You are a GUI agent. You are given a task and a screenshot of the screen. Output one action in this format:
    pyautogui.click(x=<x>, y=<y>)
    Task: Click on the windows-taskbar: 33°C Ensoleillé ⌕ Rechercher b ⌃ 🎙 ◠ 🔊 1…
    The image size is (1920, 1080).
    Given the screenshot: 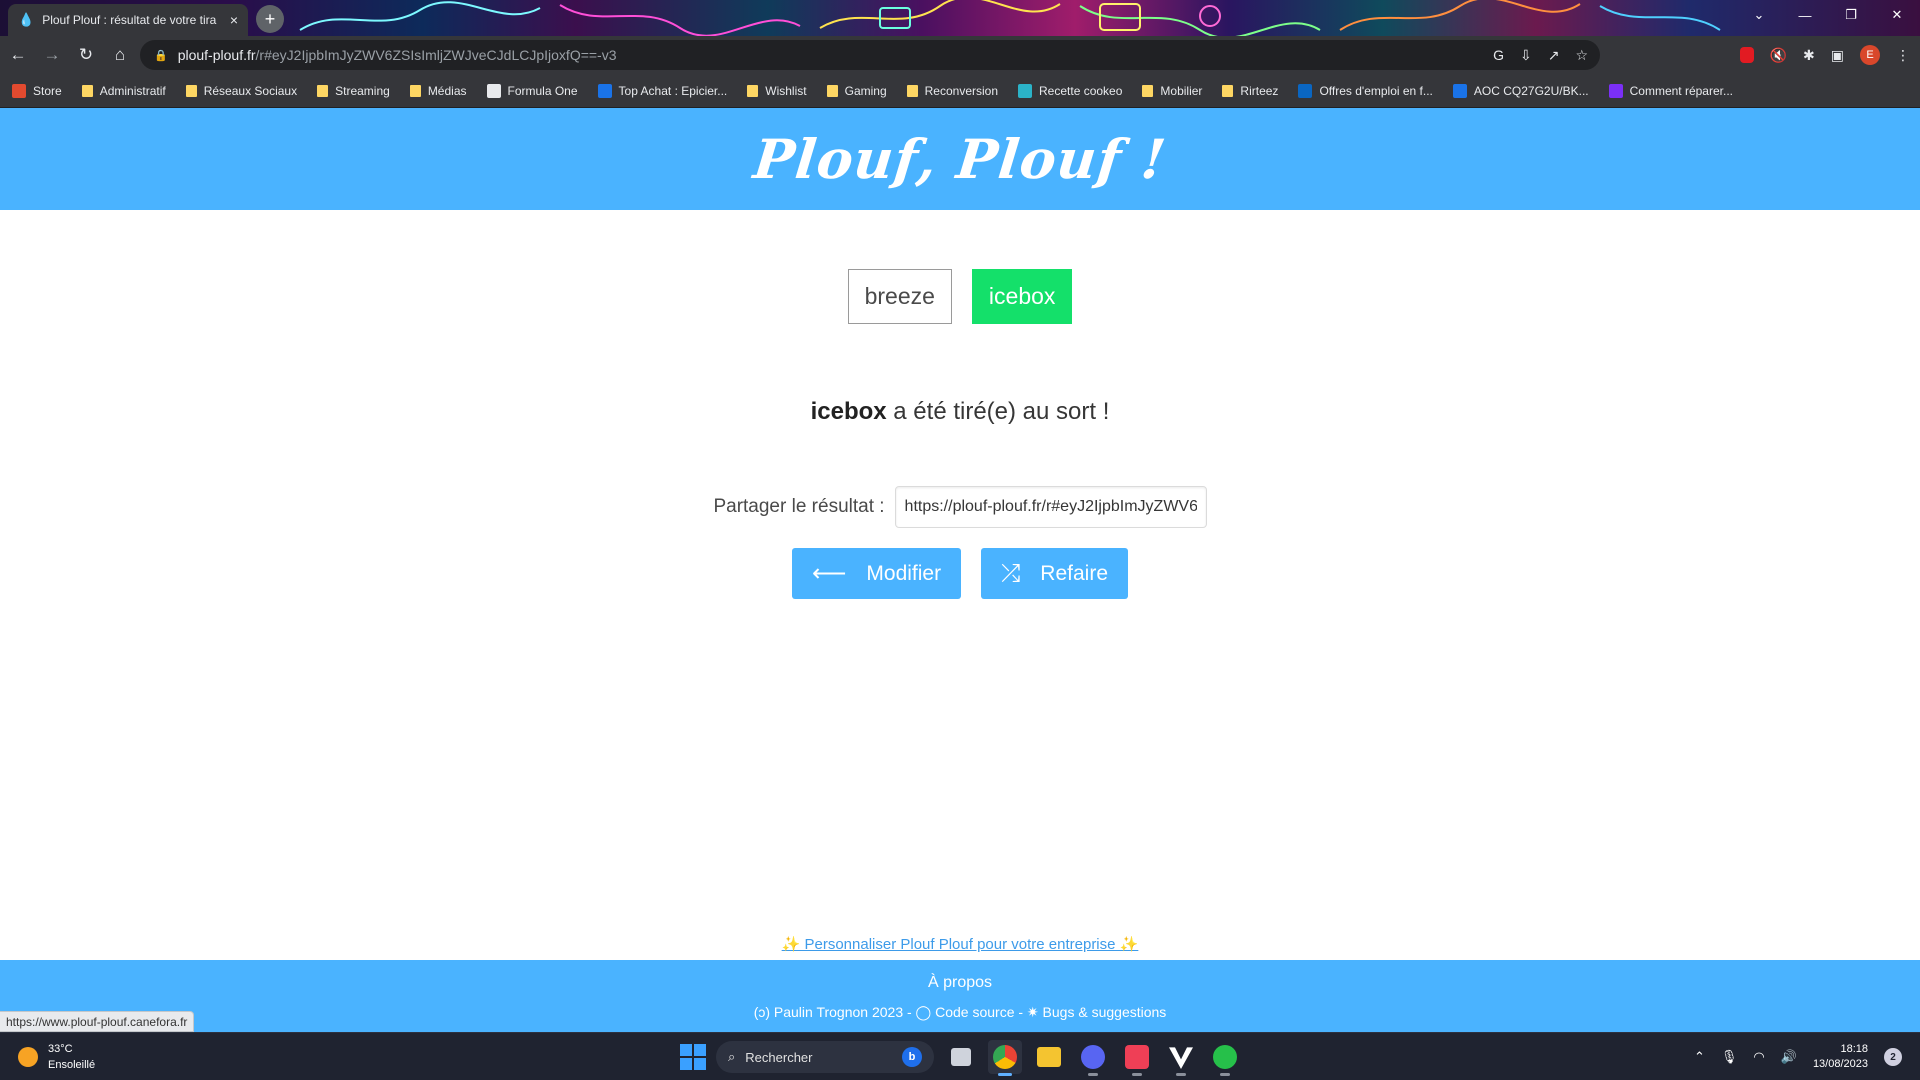 What is the action you would take?
    pyautogui.click(x=960, y=1056)
    